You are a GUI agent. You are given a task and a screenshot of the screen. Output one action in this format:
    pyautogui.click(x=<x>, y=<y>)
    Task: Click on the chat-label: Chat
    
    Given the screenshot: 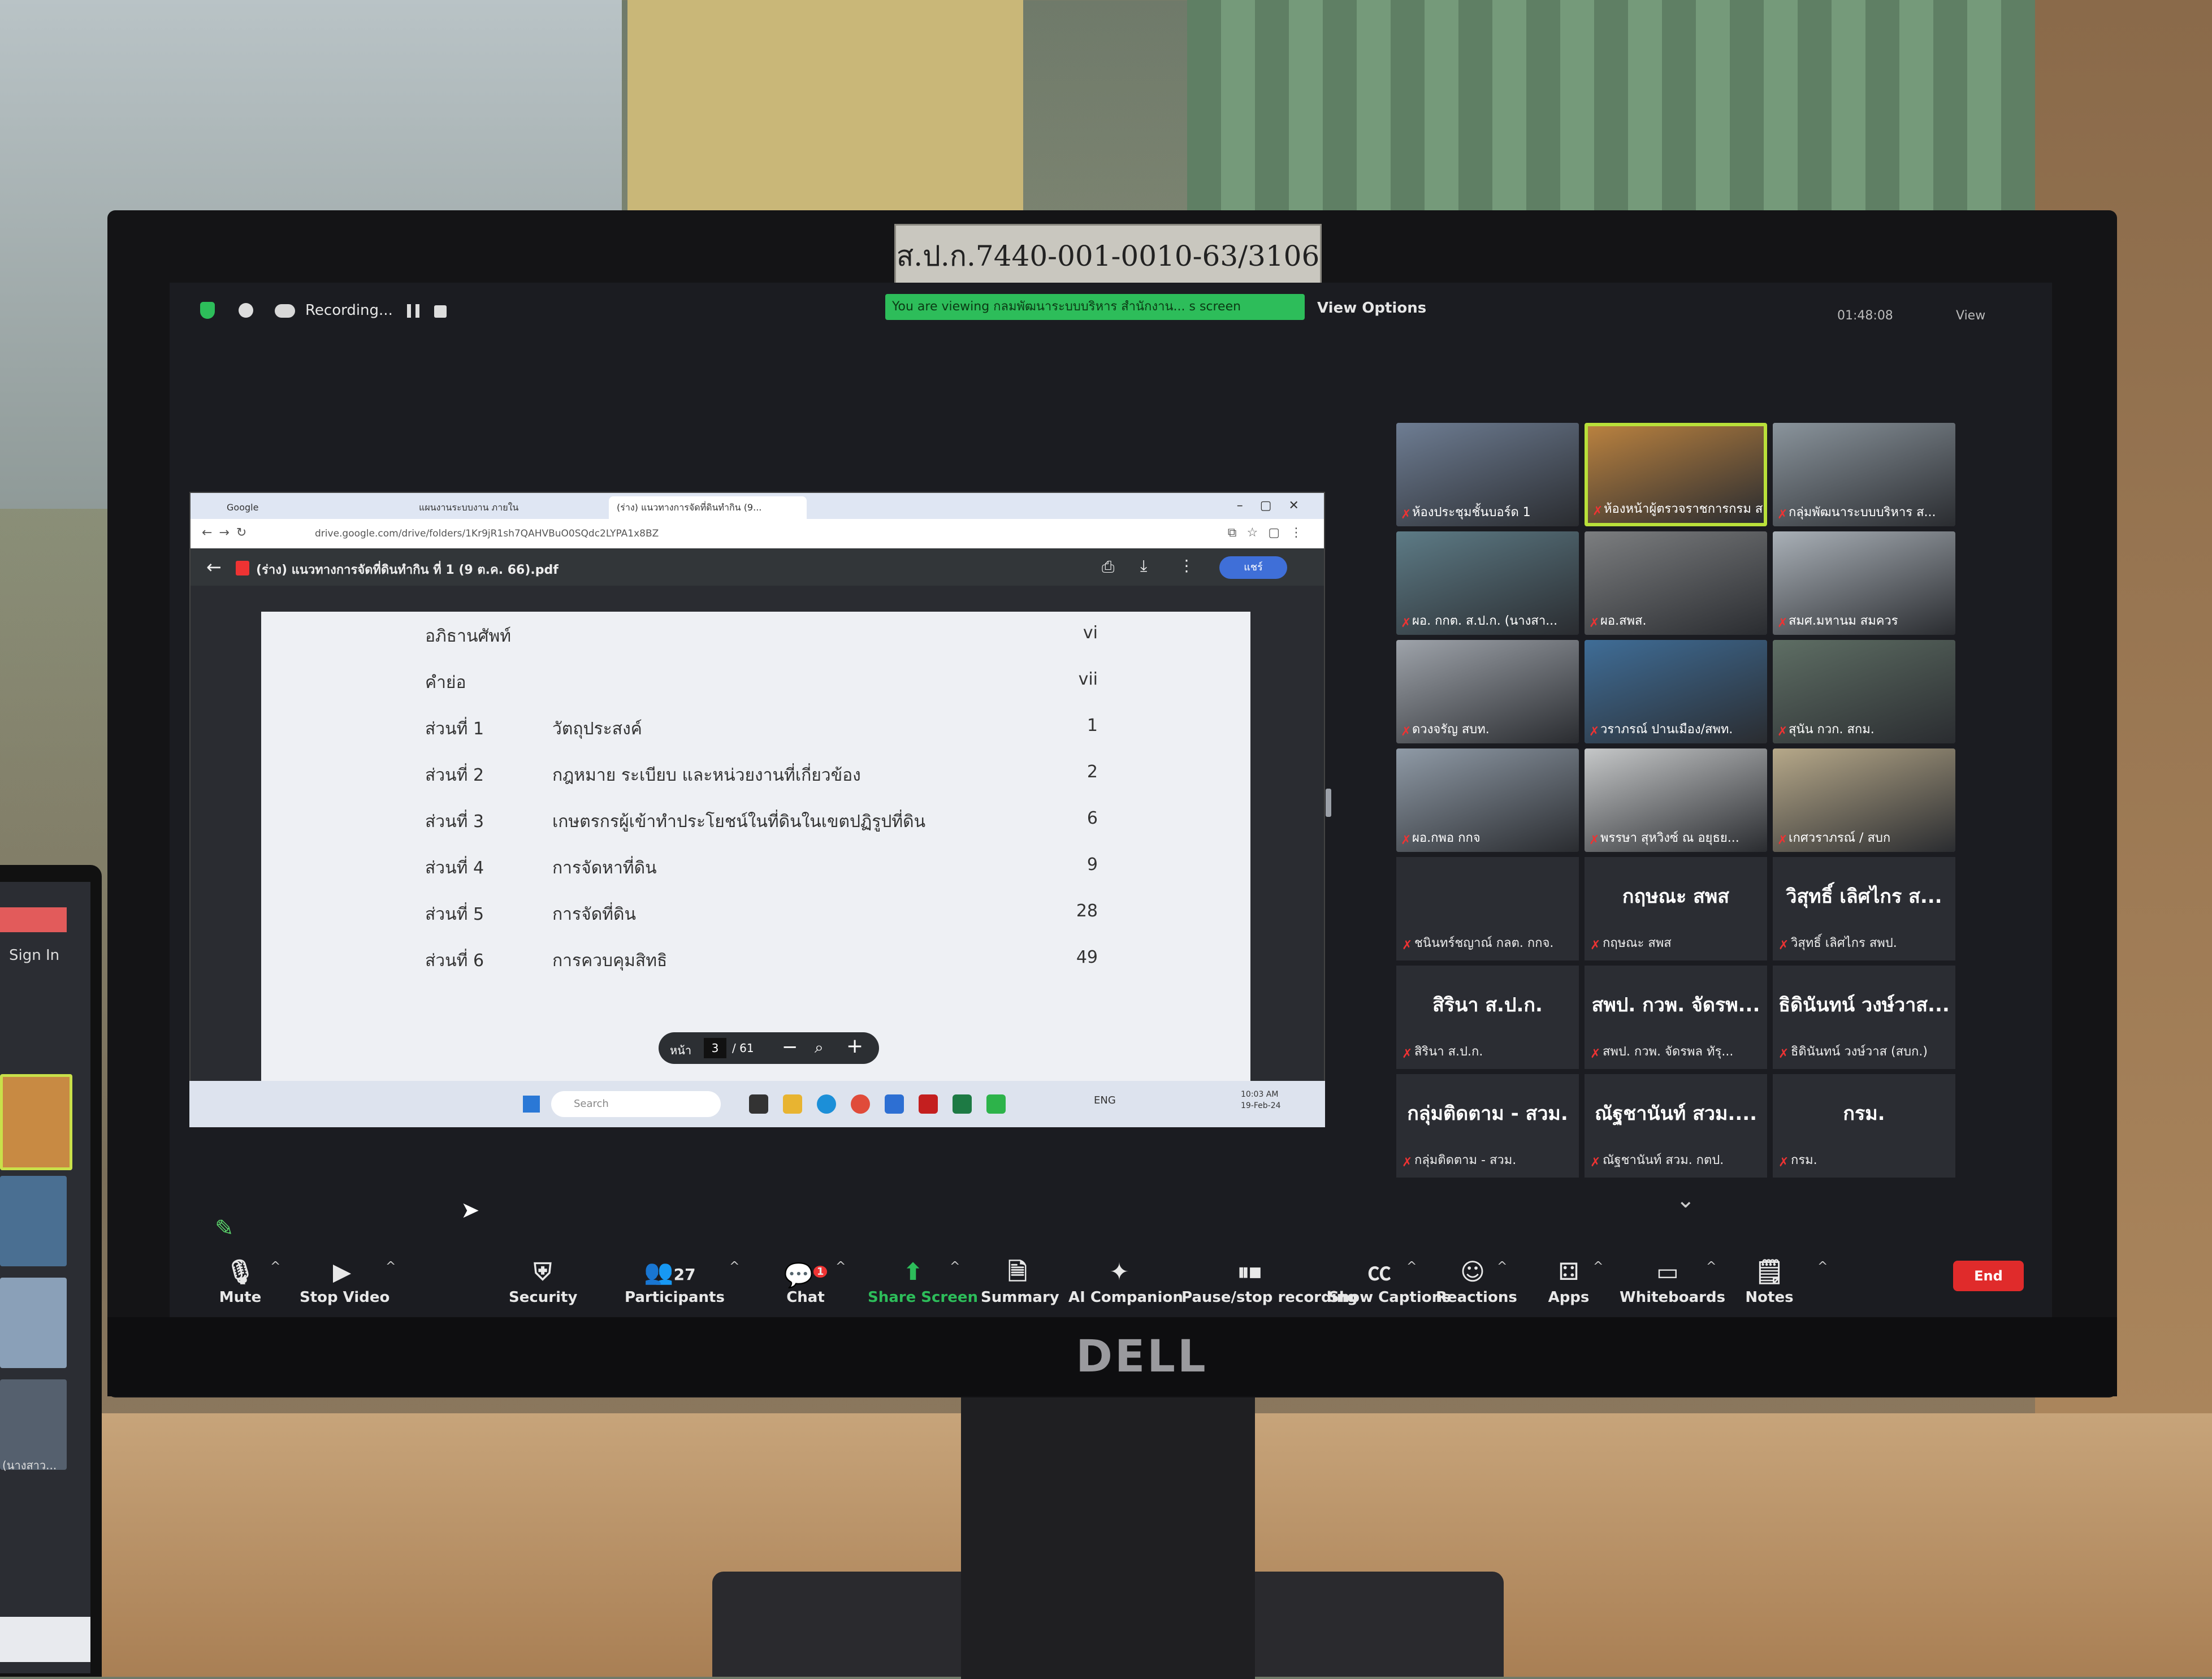 What is the action you would take?
    pyautogui.click(x=806, y=1298)
    